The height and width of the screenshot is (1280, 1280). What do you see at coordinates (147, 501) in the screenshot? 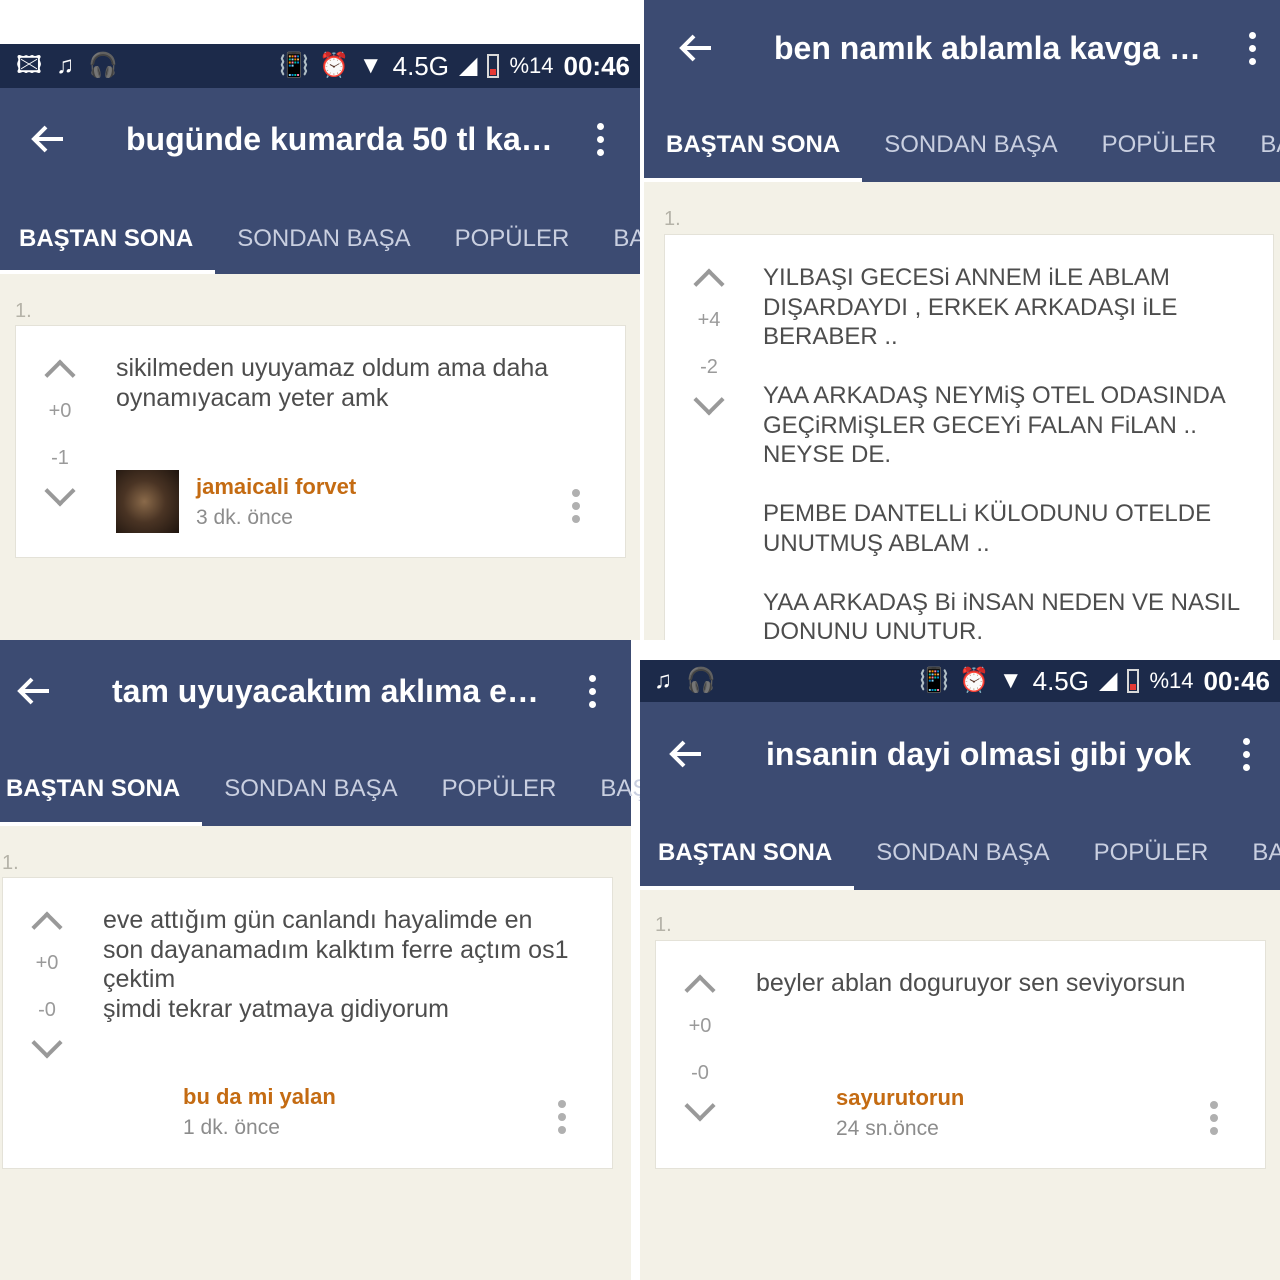
I see `author-avatar` at bounding box center [147, 501].